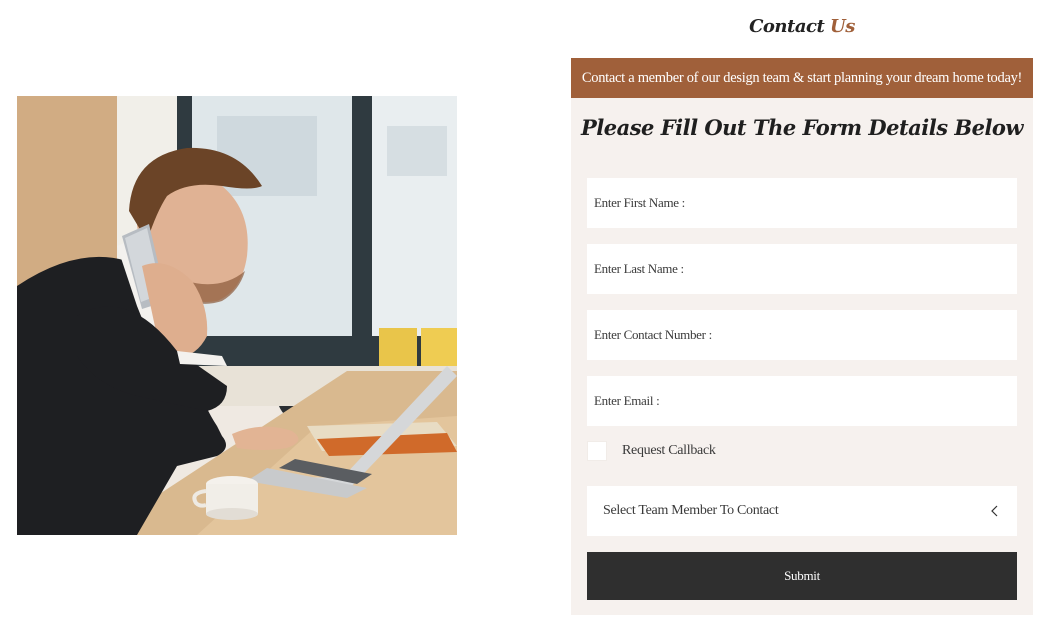  I want to click on request-callback-option: Request Callback, so click(651, 451).